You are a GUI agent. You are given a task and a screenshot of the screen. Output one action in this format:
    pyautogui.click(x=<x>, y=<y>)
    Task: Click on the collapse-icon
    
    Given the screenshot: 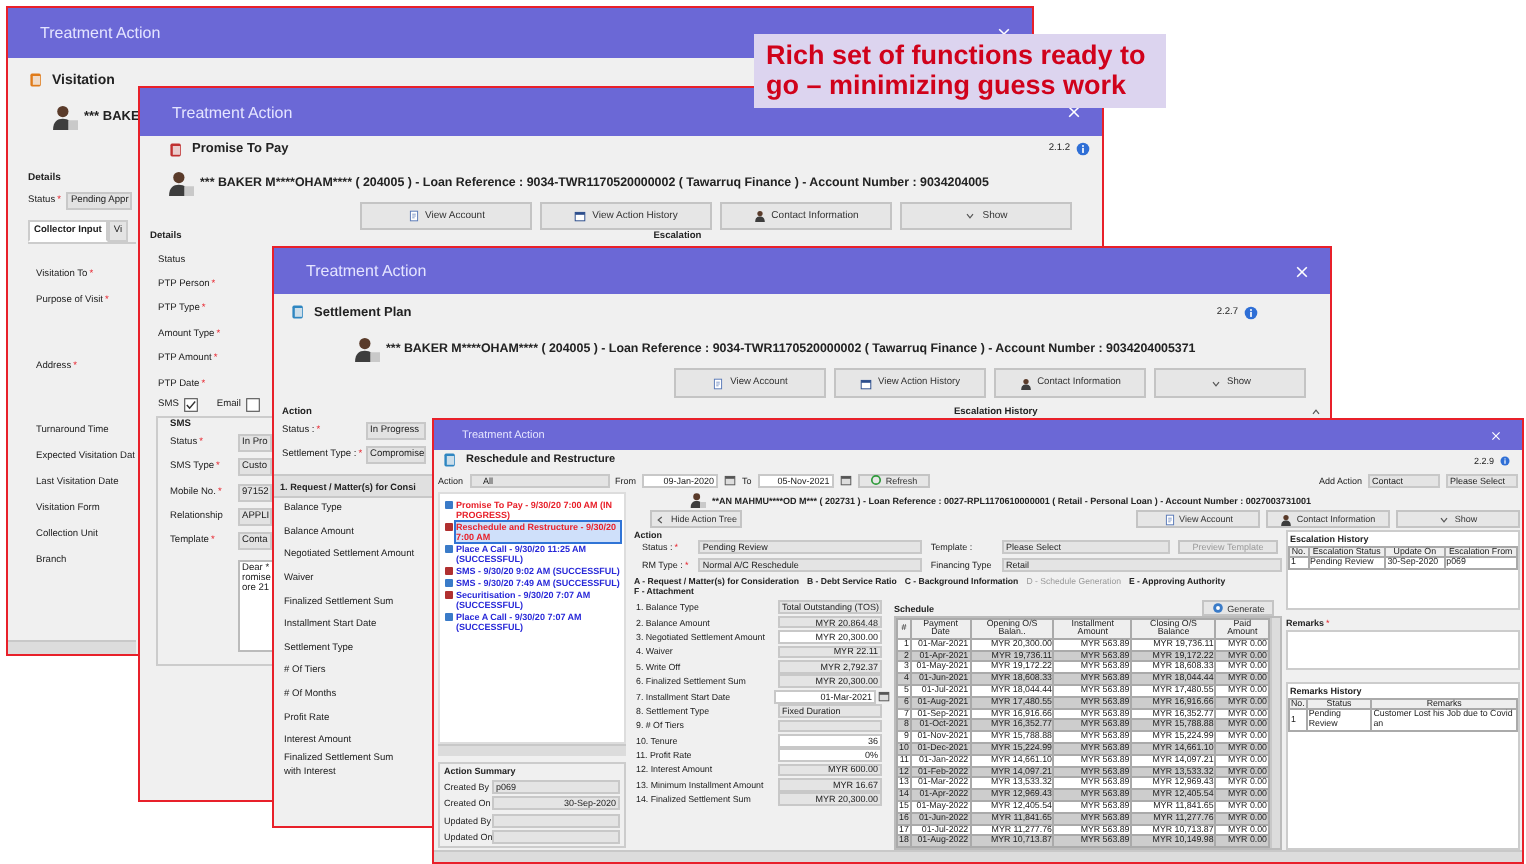 What is the action you would take?
    pyautogui.click(x=1316, y=412)
    